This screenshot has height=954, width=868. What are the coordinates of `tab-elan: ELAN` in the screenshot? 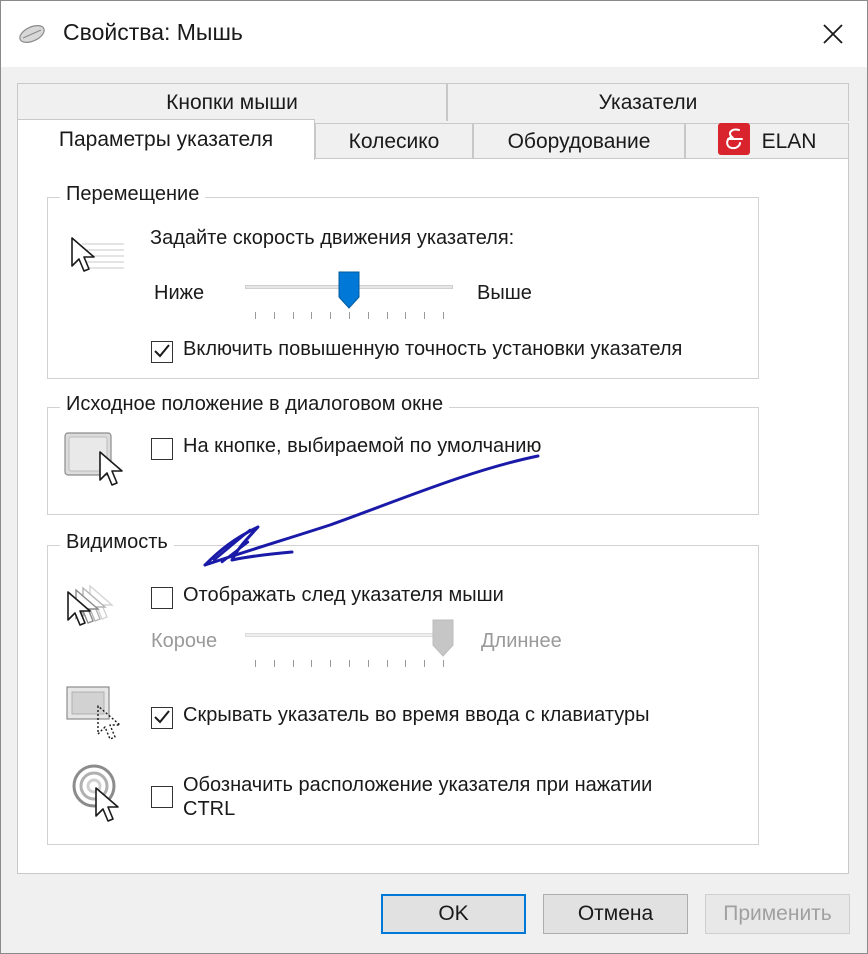 It's located at (767, 141).